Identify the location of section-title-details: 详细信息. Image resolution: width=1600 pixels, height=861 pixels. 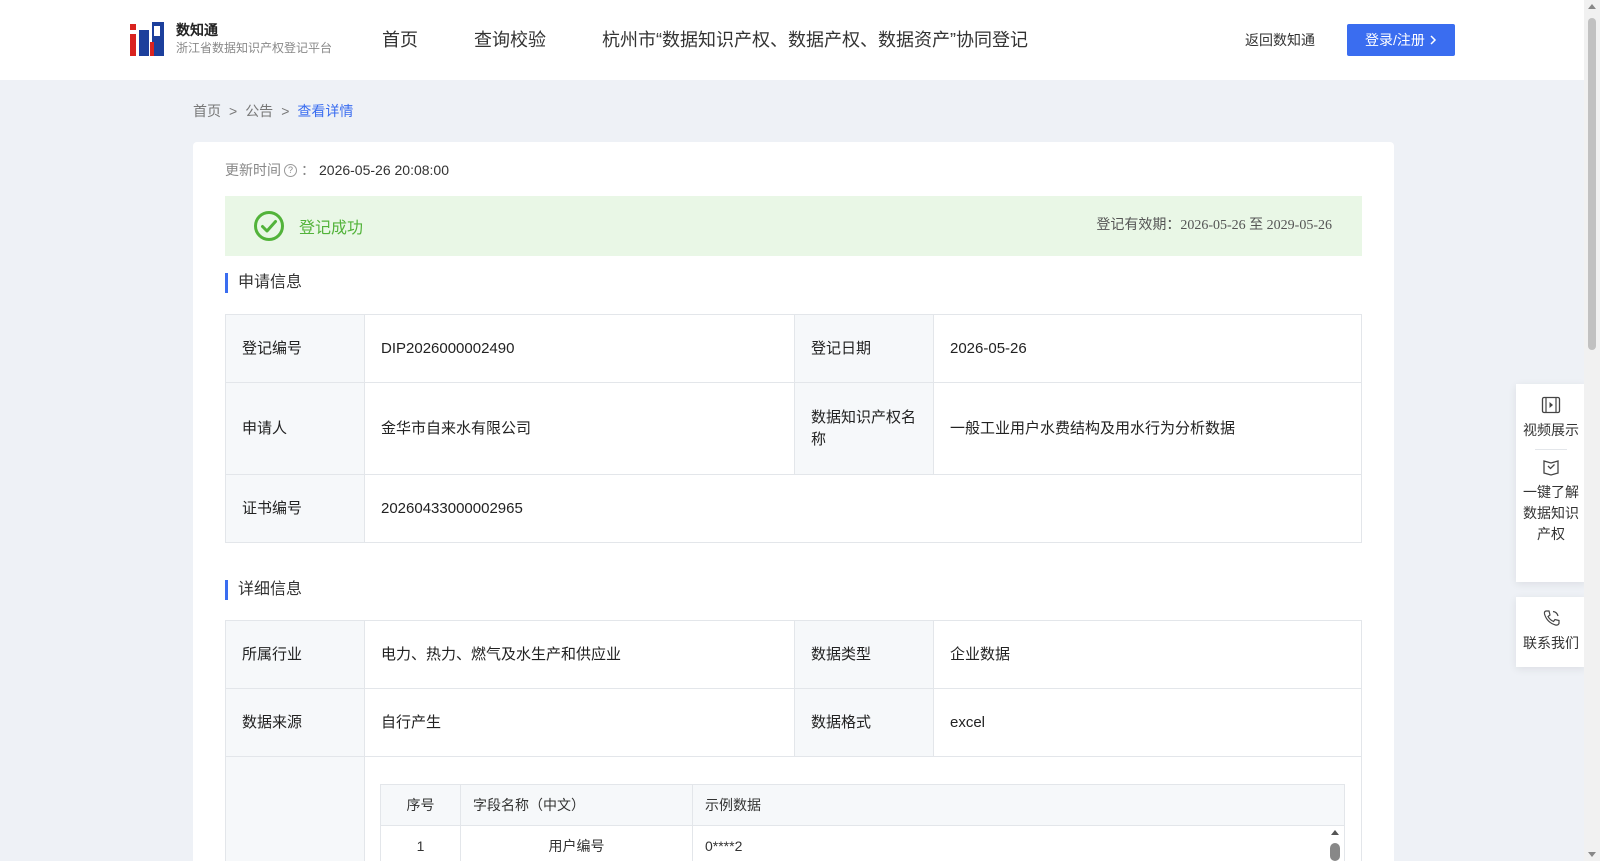
(263, 590).